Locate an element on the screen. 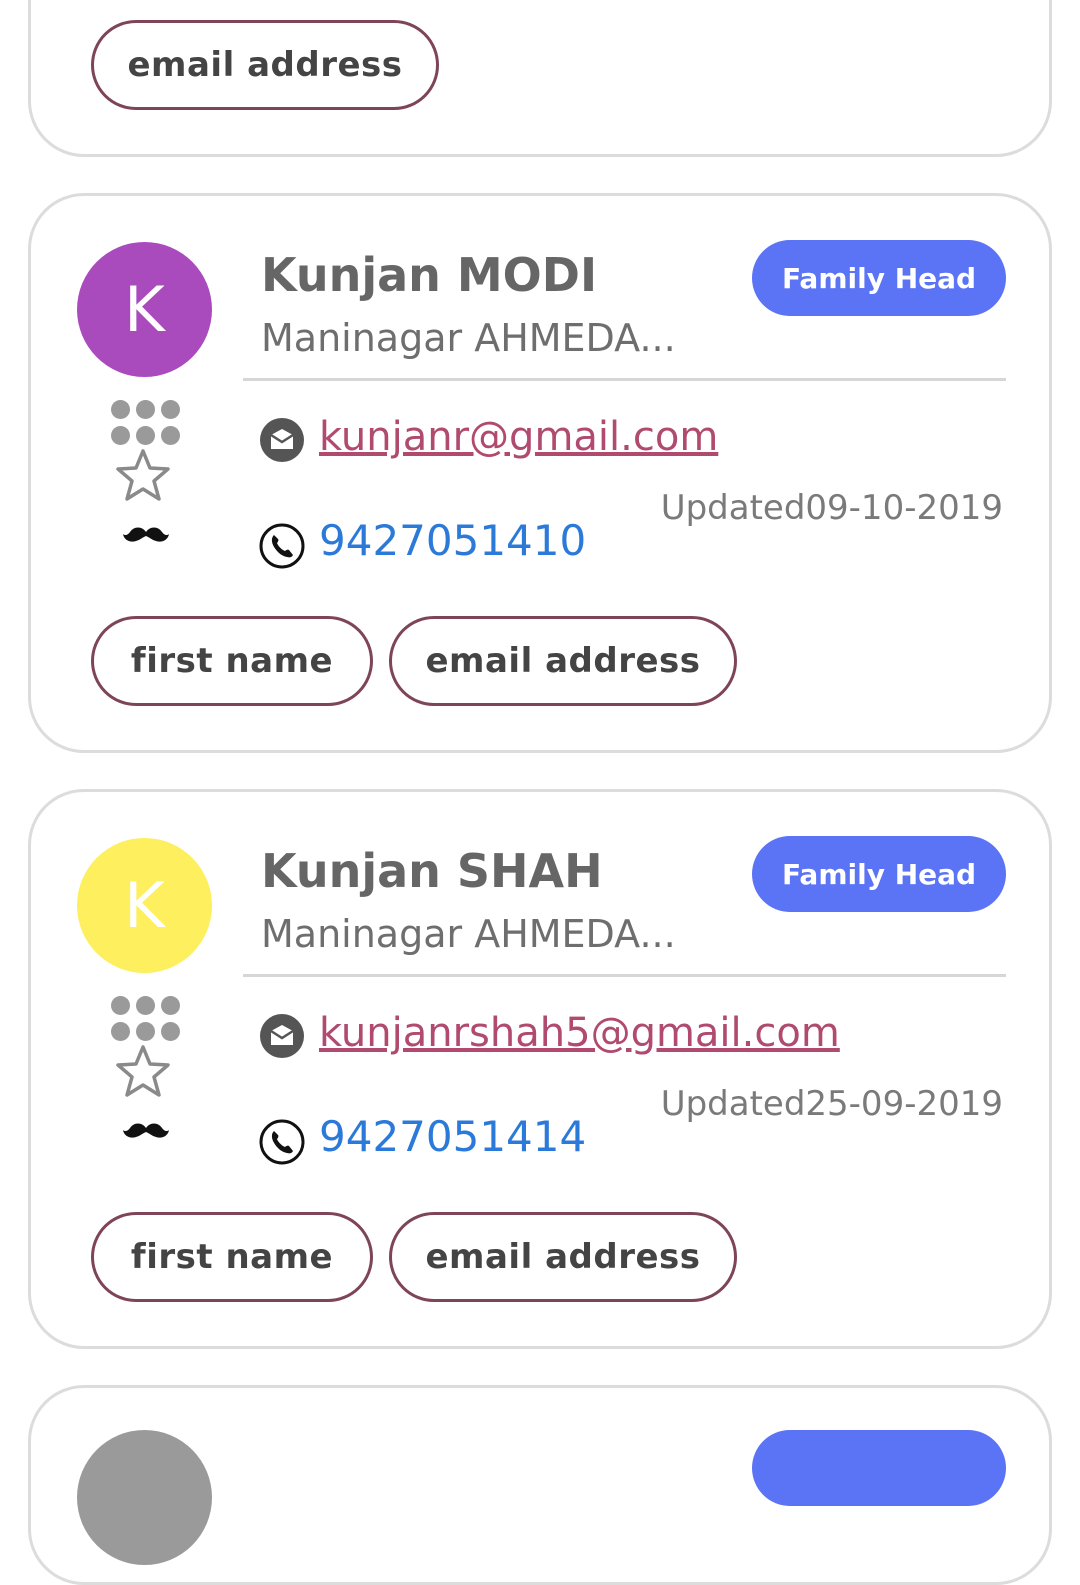 Image resolution: width=1080 pixels, height=1585 pixels. family-head-badge is located at coordinates (879, 1468).